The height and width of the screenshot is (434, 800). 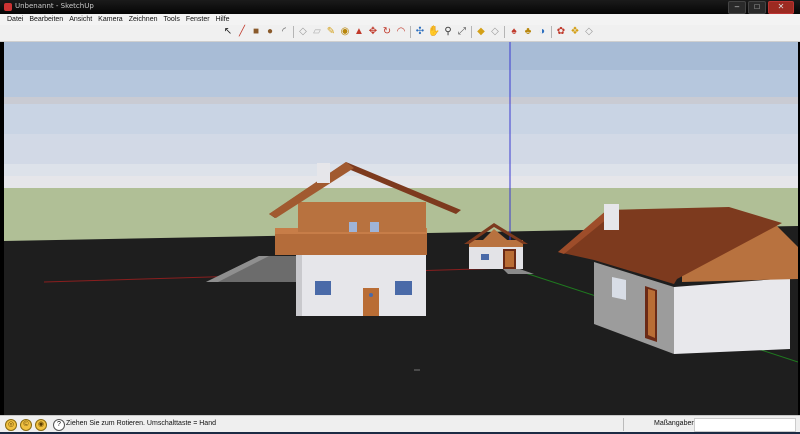 I want to click on line-tool-icon: ╱, so click(x=242, y=32).